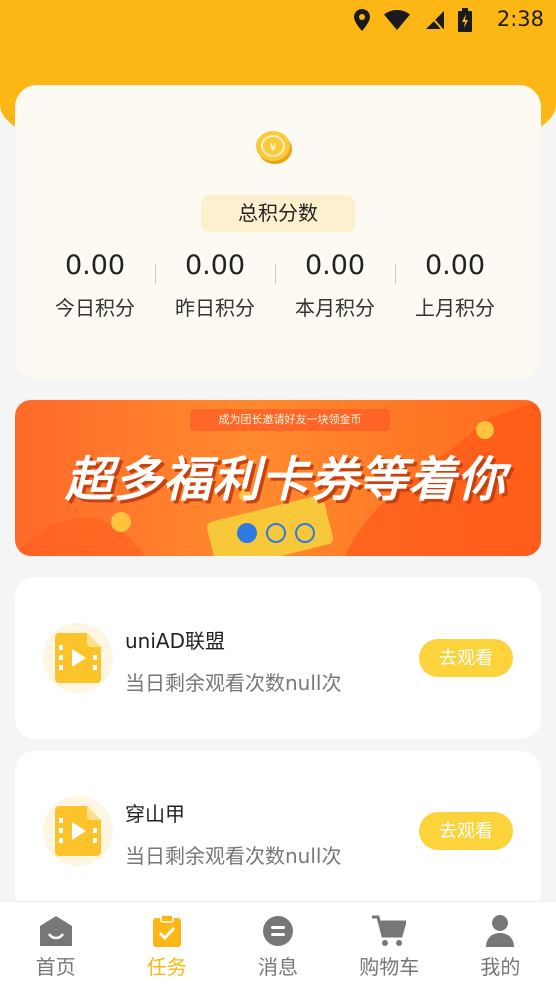  I want to click on tab-home: 首页, so click(55, 946).